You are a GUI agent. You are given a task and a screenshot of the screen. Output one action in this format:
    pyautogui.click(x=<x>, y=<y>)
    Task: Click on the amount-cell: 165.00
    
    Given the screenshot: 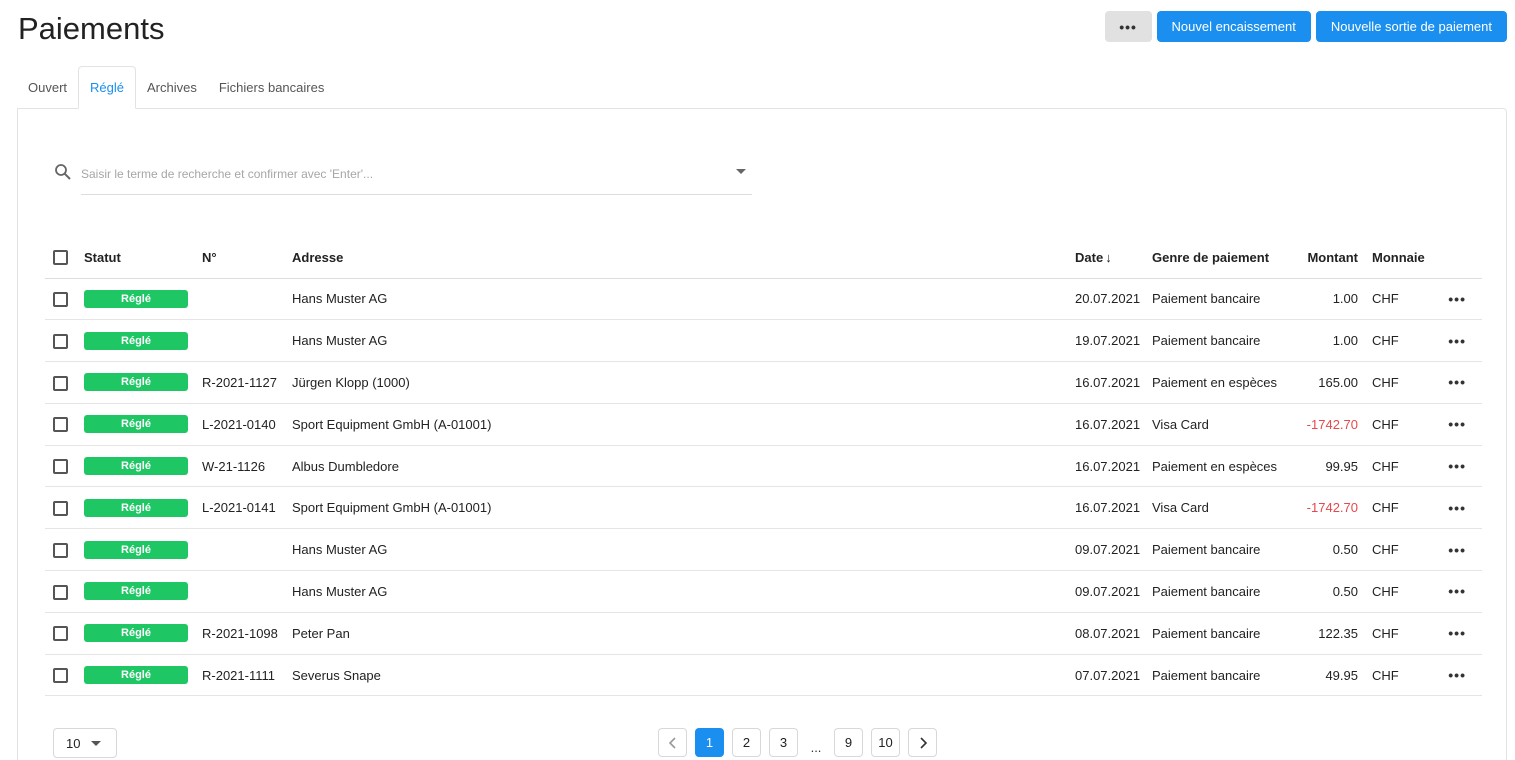 What is the action you would take?
    pyautogui.click(x=1328, y=382)
    